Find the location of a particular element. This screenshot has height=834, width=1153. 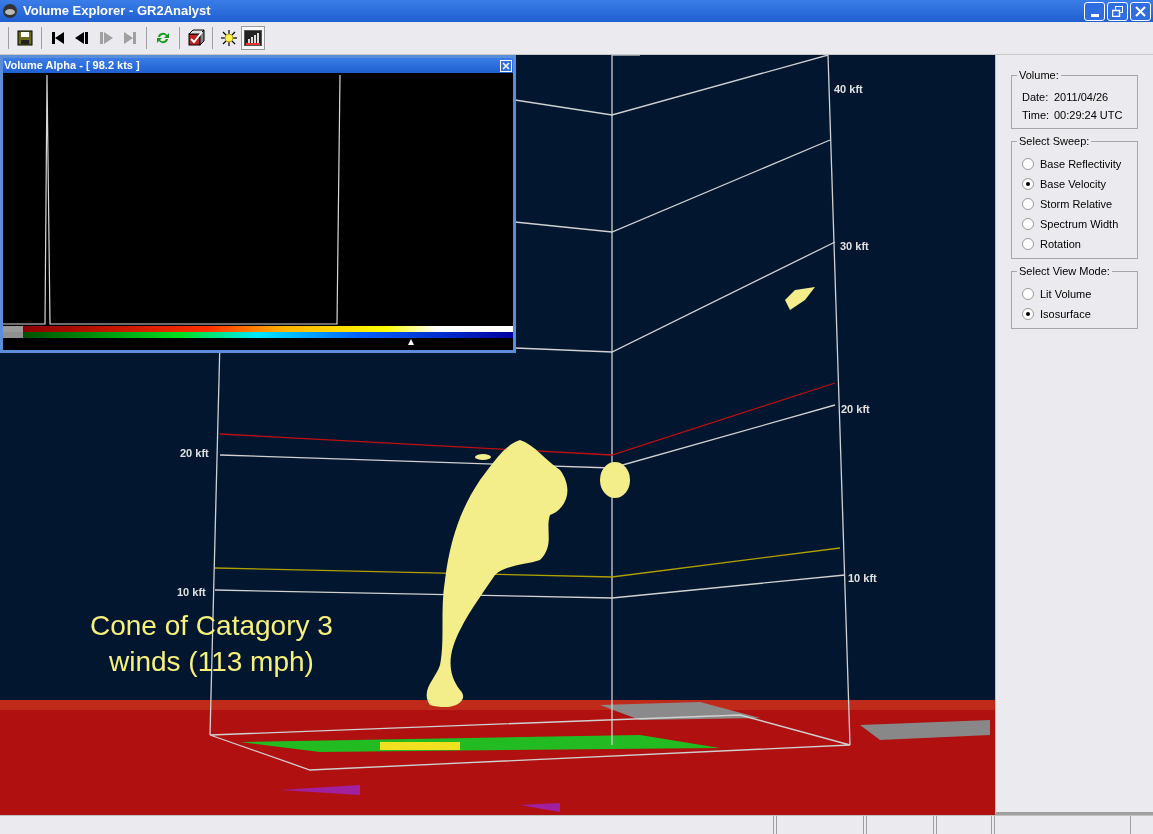

bar-chart-icon is located at coordinates (253, 38).